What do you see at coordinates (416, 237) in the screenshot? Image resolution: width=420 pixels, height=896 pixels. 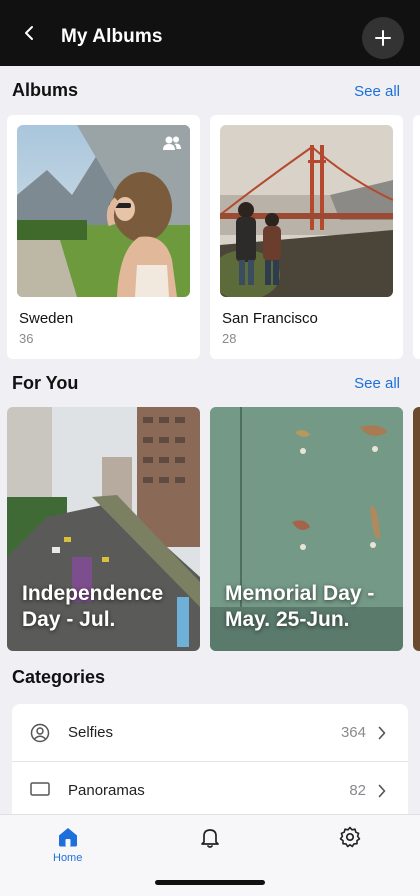 I see `album-card-peek` at bounding box center [416, 237].